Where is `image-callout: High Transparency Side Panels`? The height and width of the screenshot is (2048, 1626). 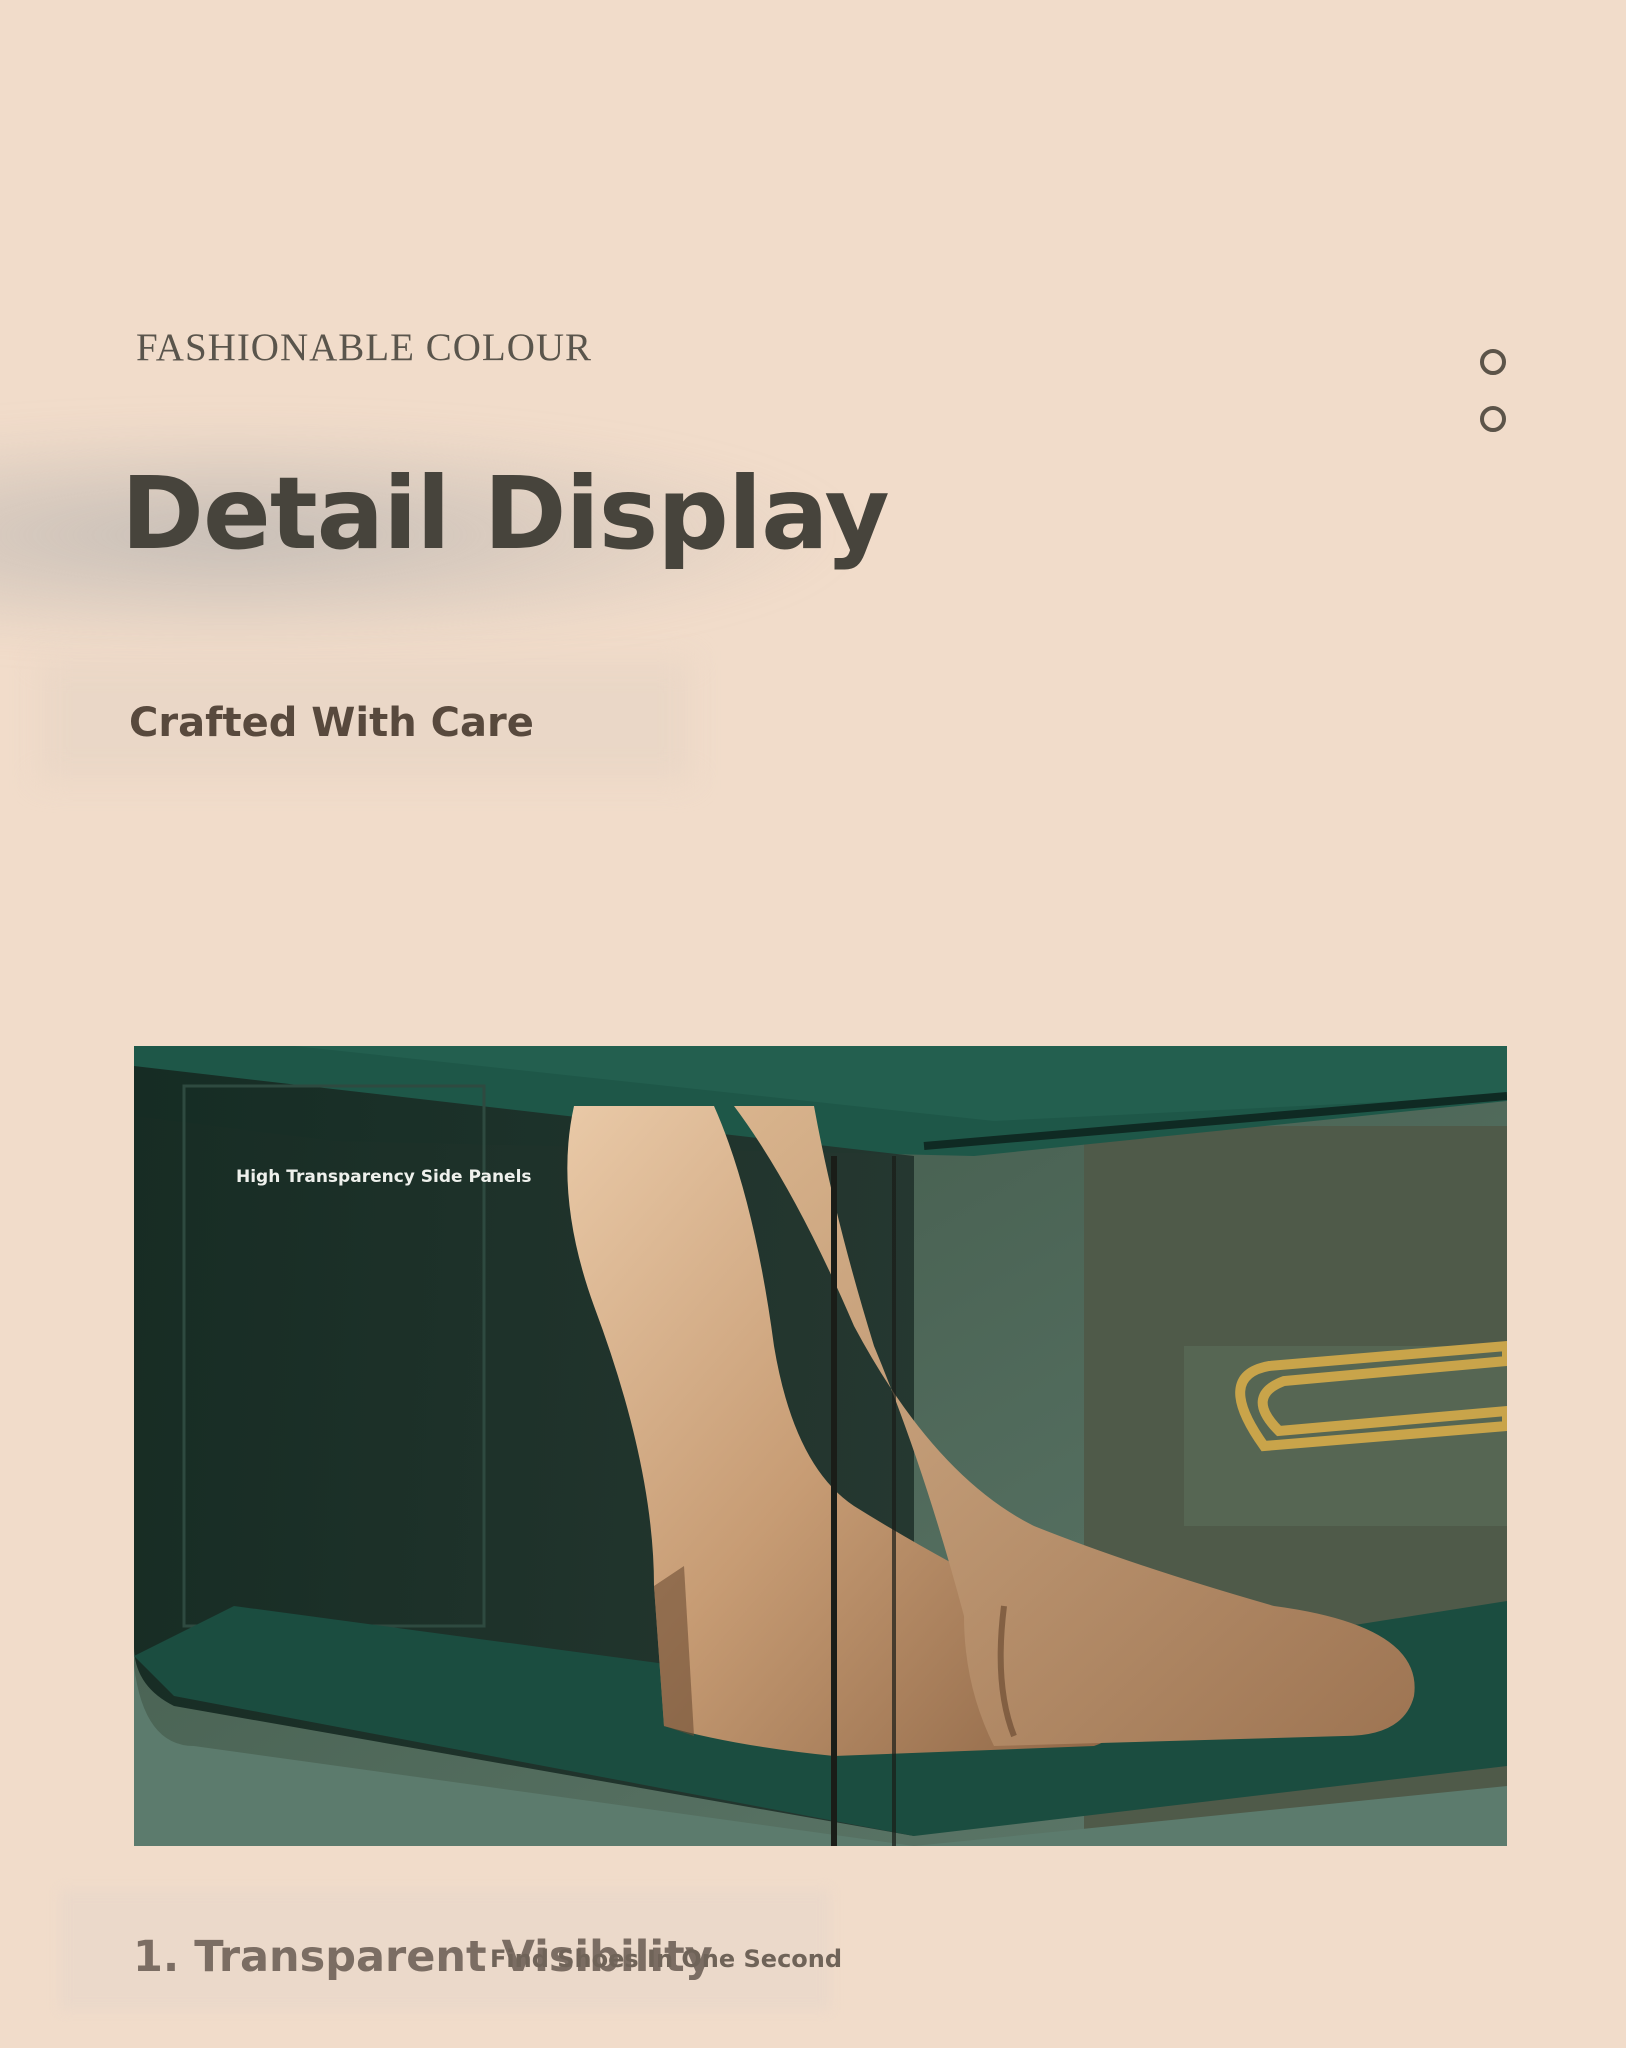 image-callout: High Transparency Side Panels is located at coordinates (384, 1177).